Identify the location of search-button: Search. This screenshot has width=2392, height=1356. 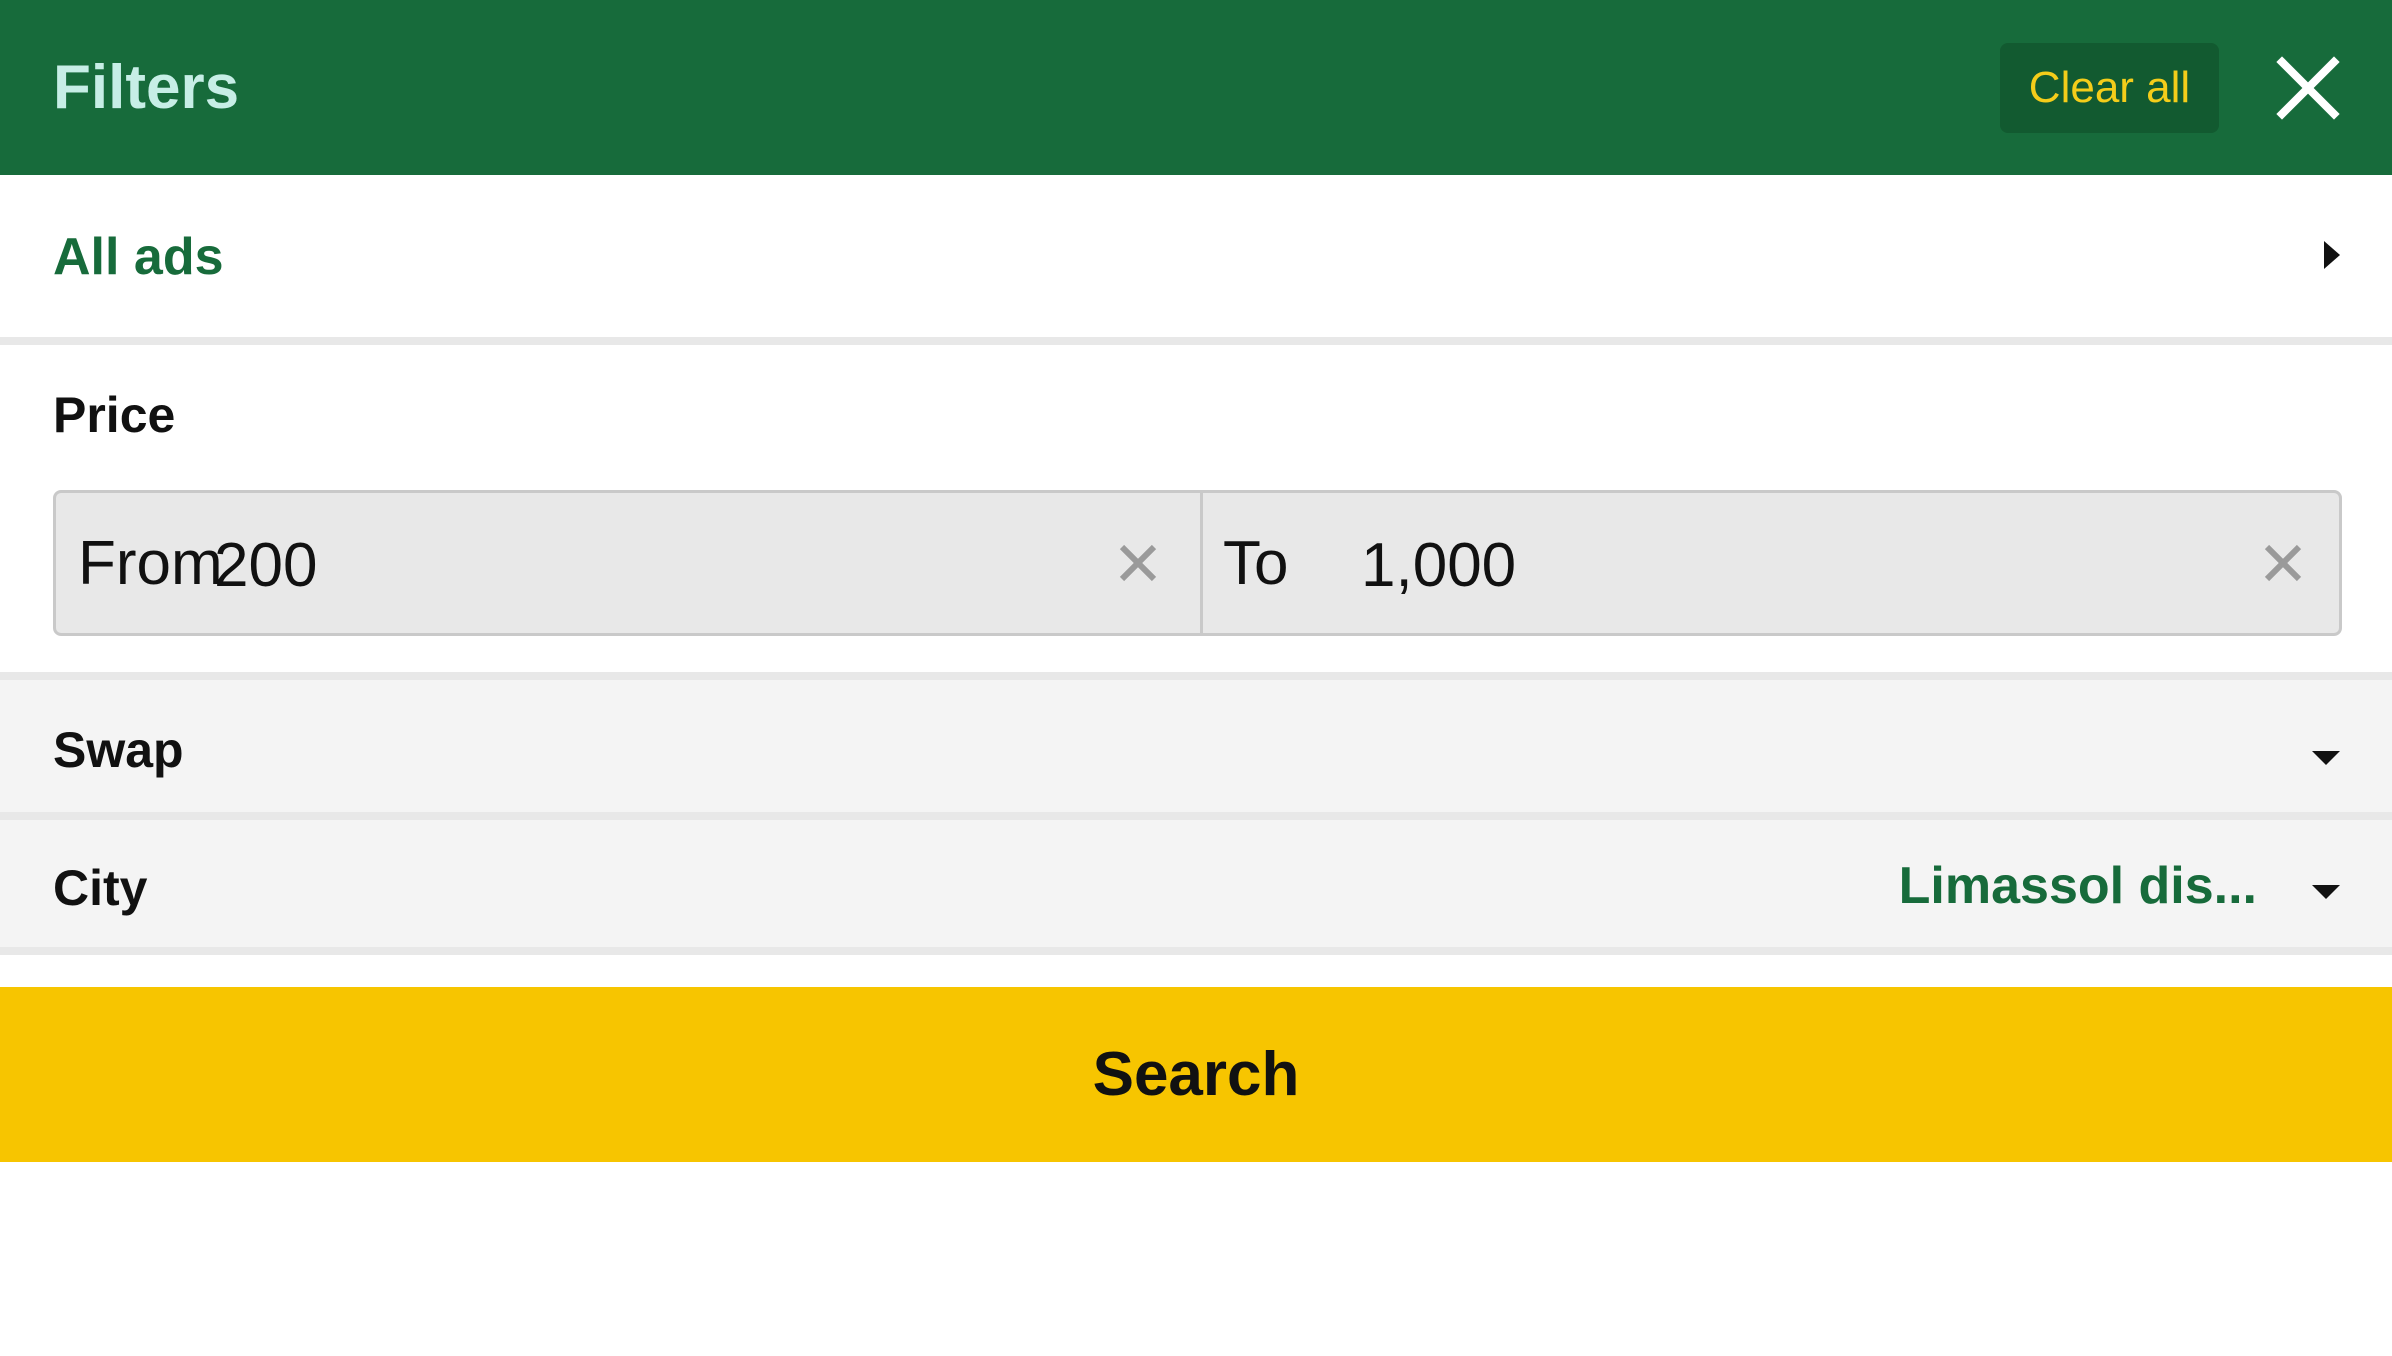
(1196, 1074).